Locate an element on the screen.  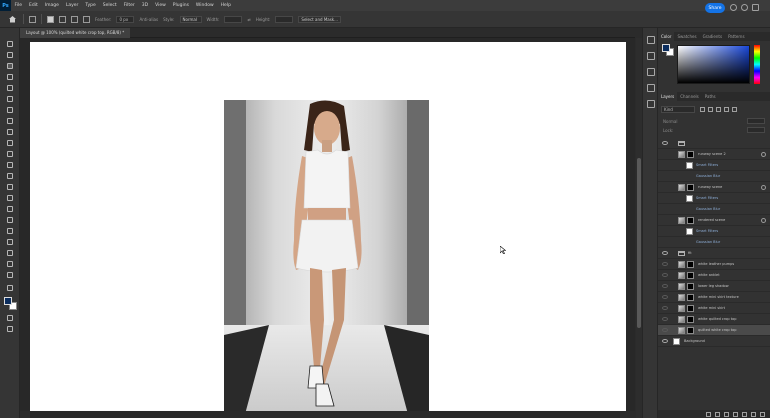
layer-name: rendered scene is located at coordinates (711, 220).